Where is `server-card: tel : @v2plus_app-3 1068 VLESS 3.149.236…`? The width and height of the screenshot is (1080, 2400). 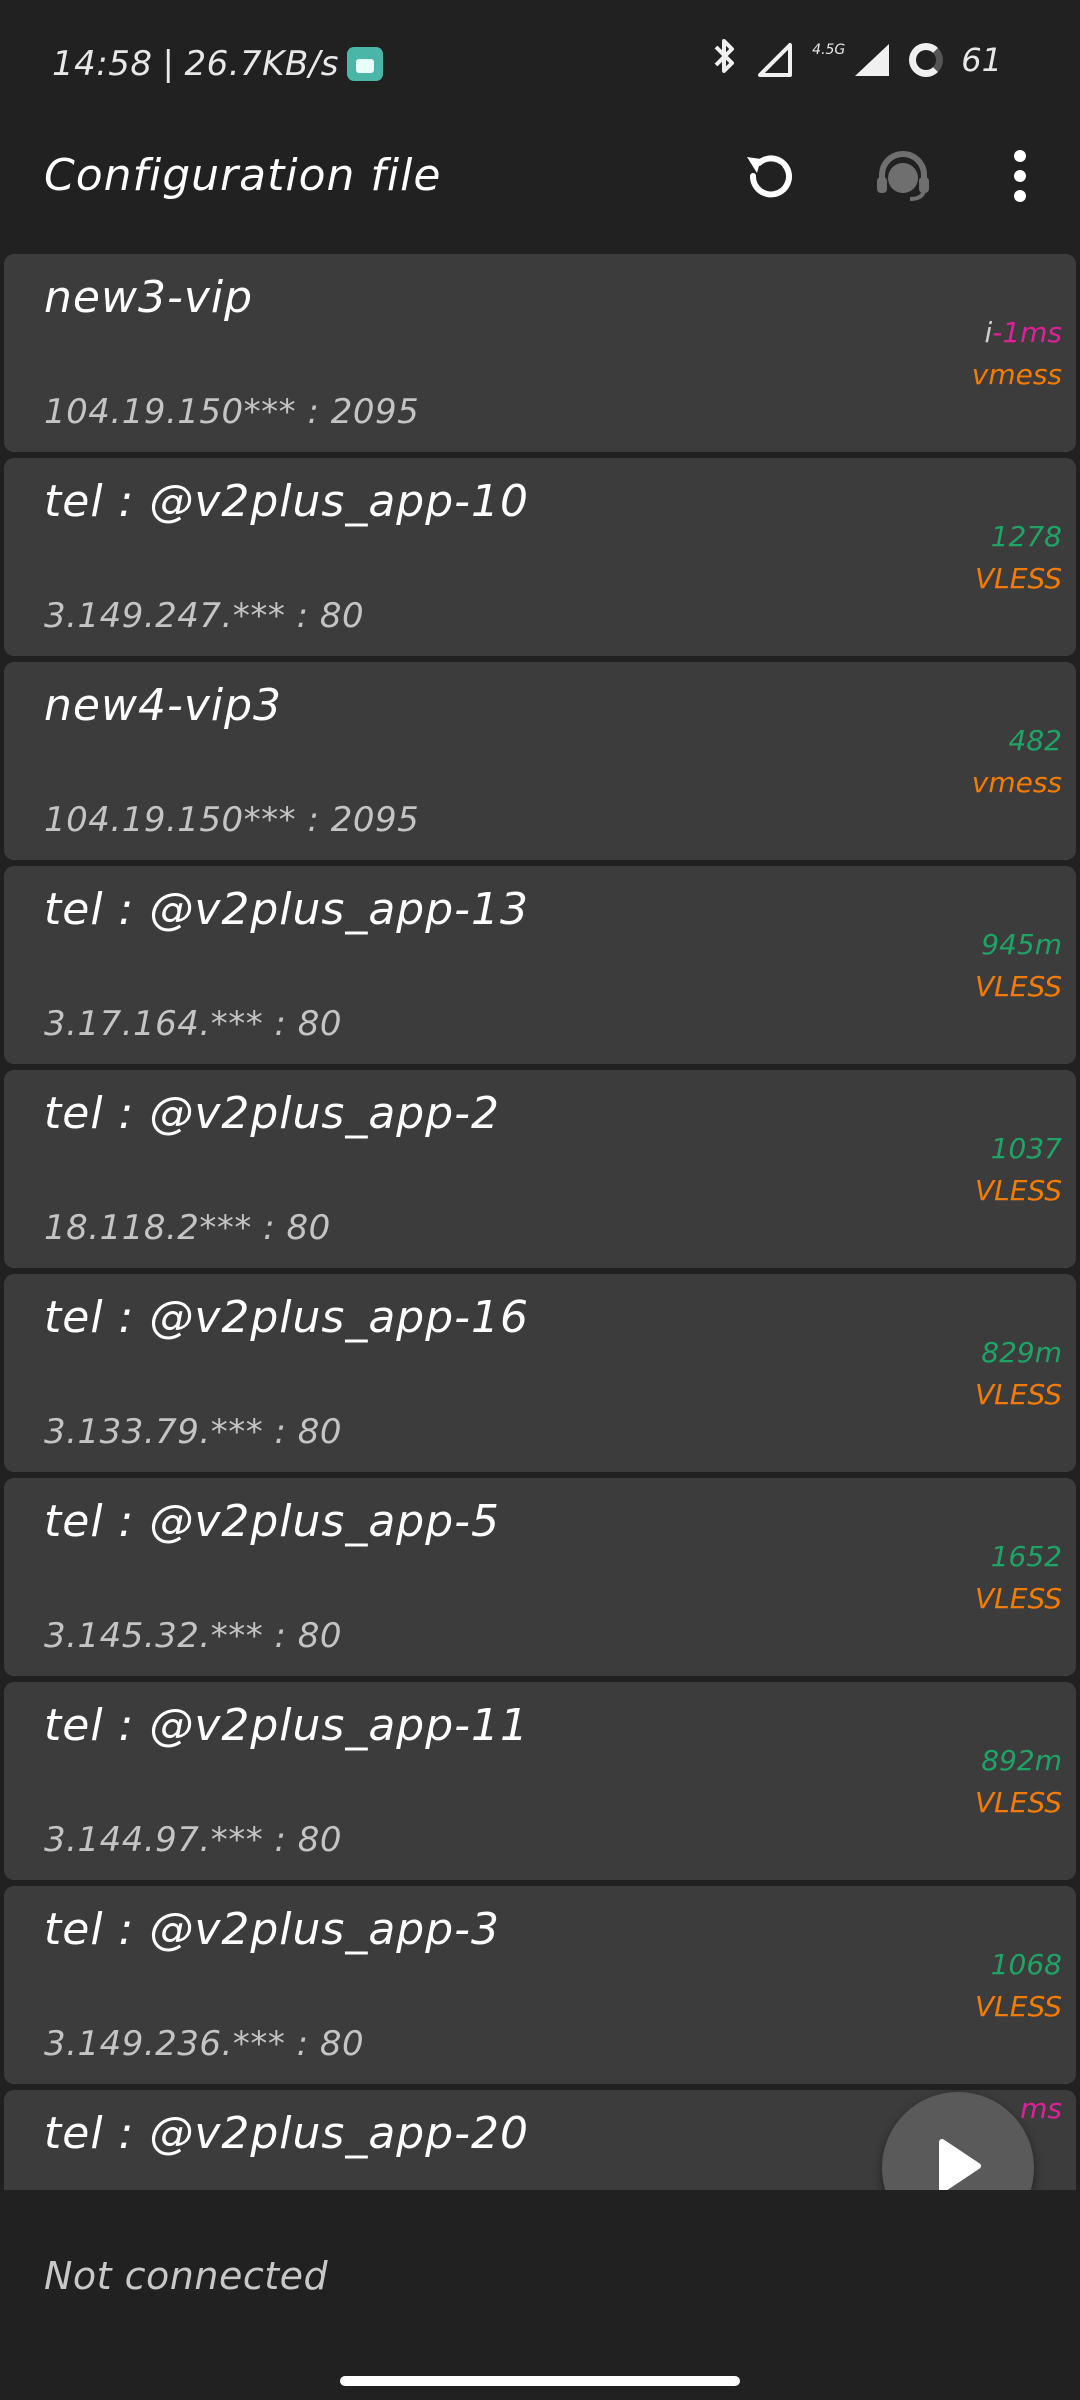 server-card: tel : @v2plus_app-3 1068 VLESS 3.149.236… is located at coordinates (540, 1985).